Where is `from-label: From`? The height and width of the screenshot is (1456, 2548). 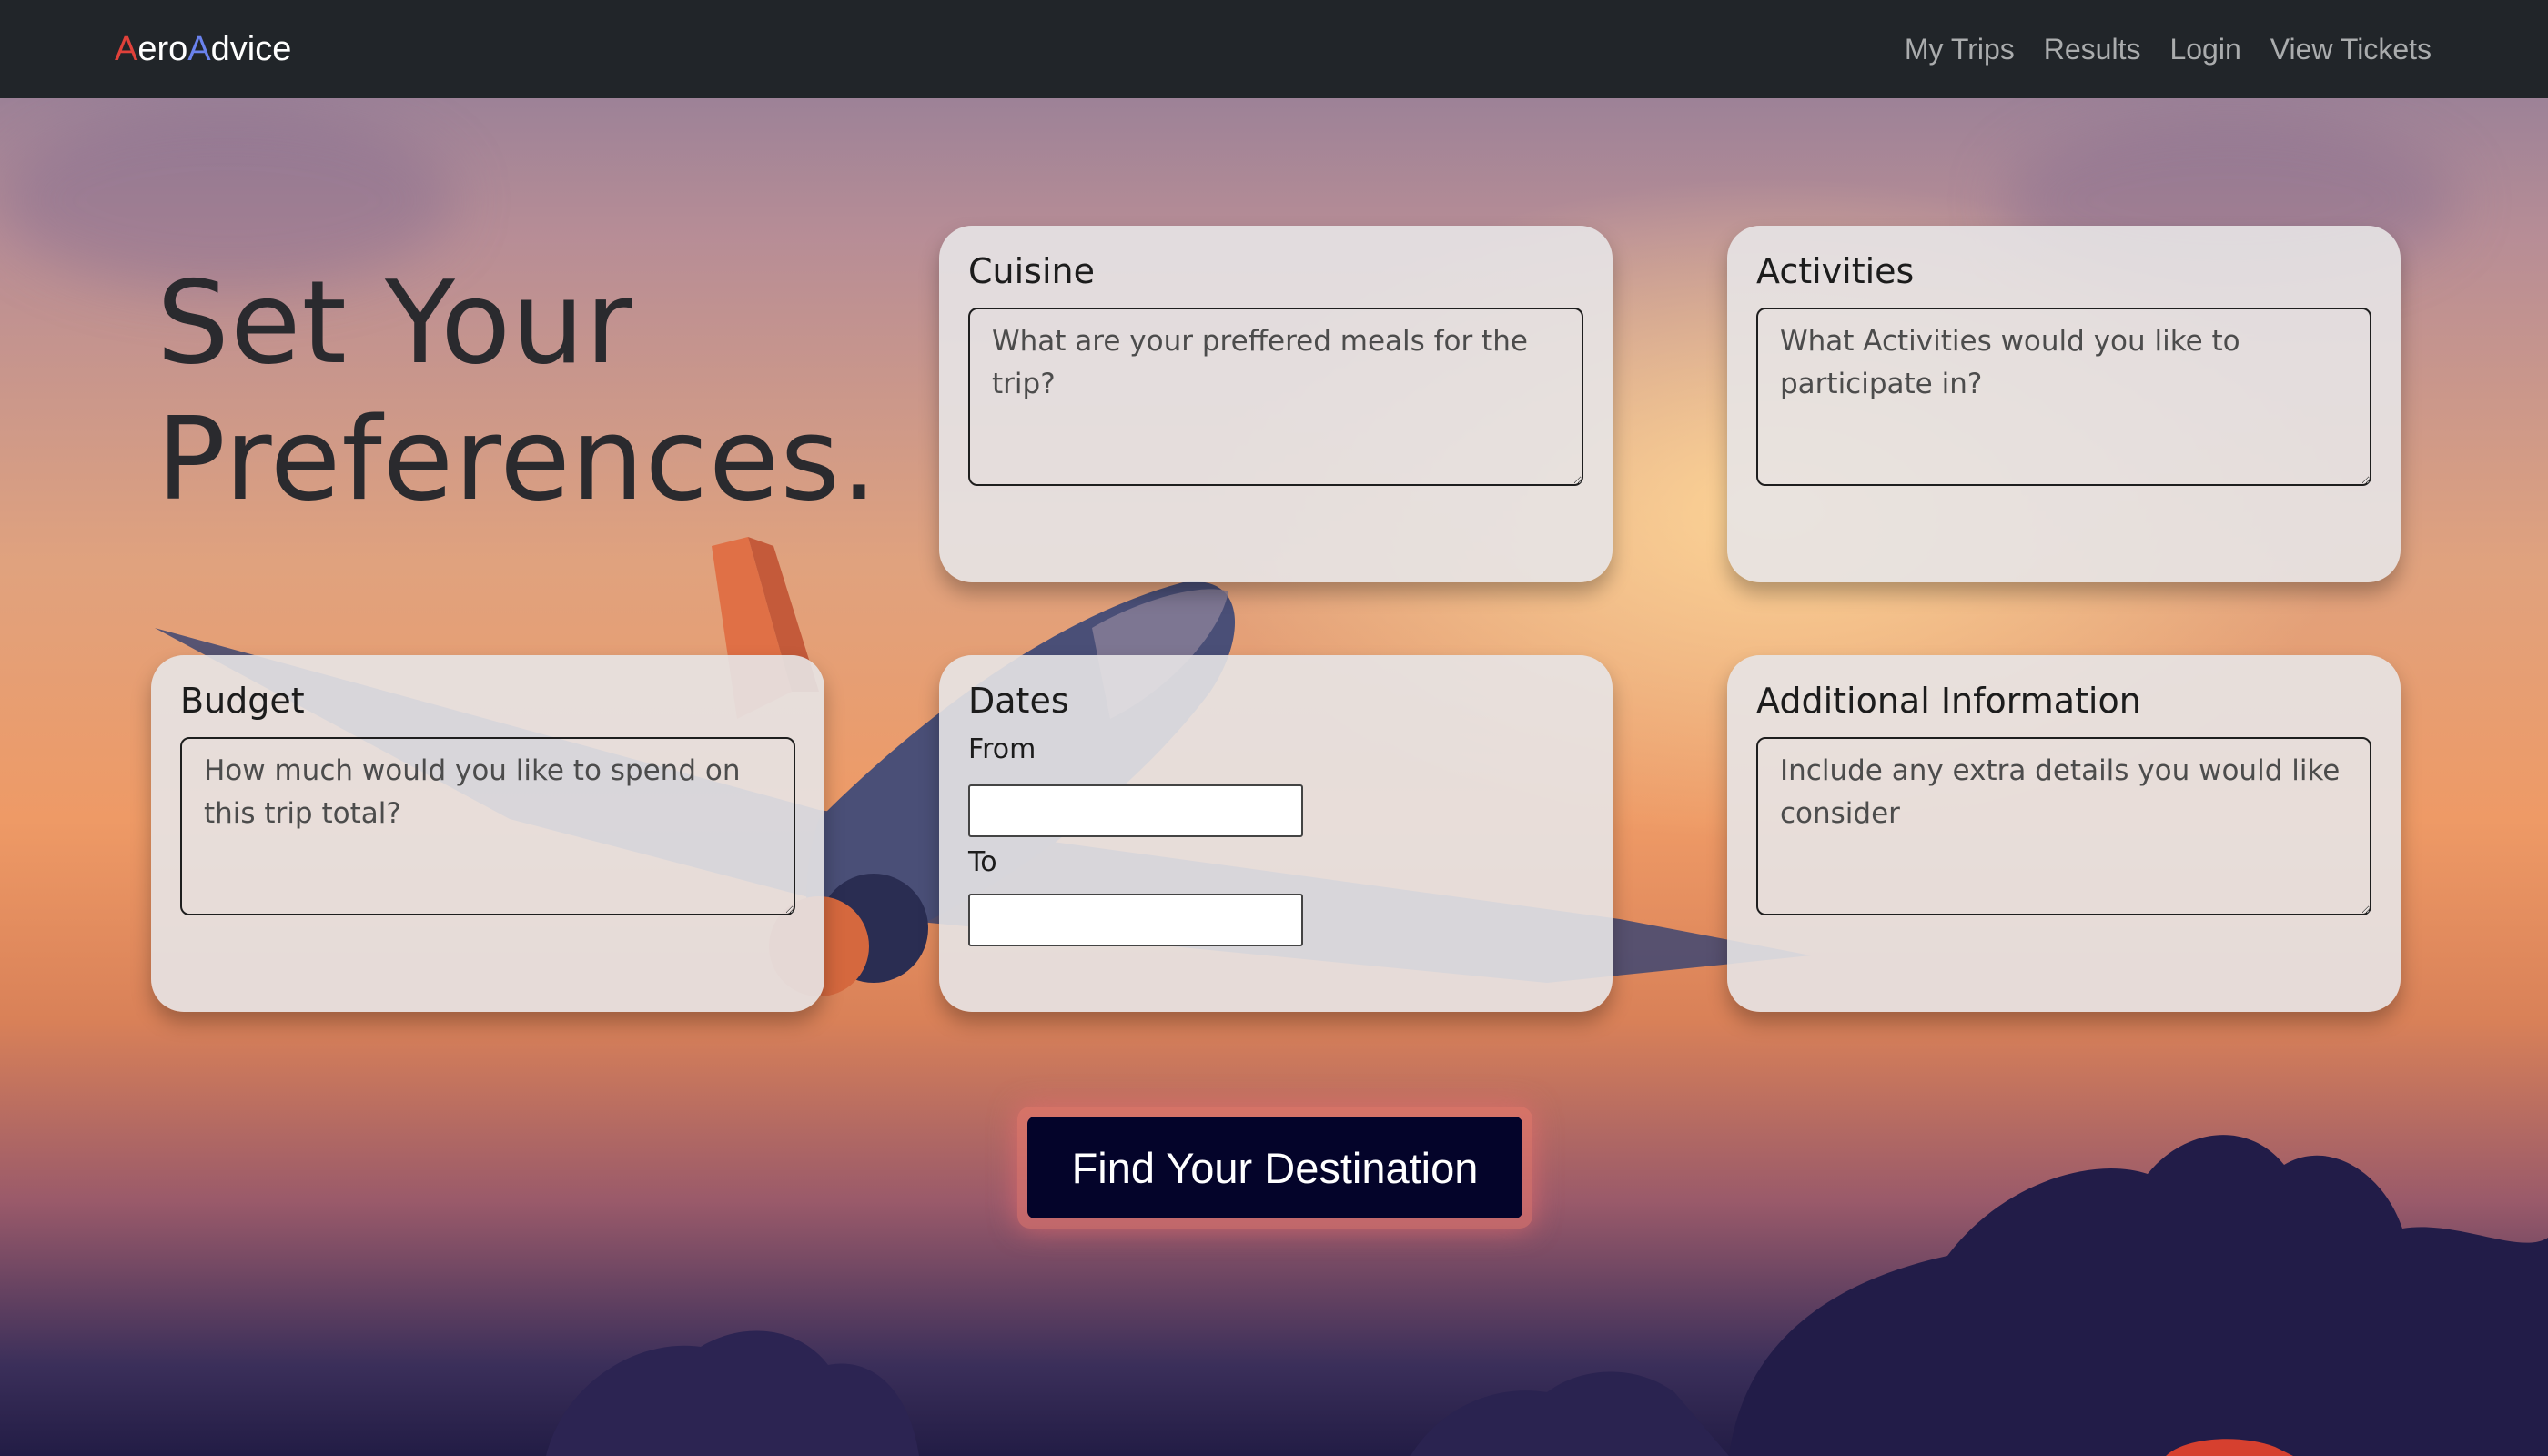 from-label: From is located at coordinates (1002, 749).